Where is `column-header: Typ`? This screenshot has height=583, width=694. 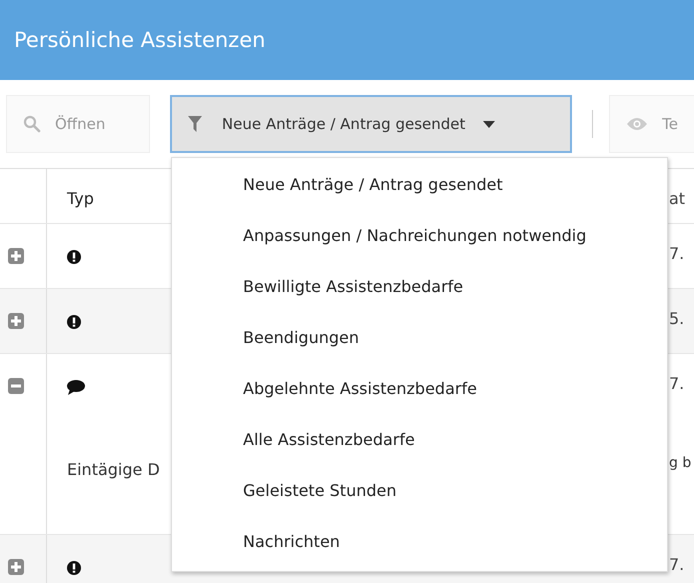
column-header: Typ is located at coordinates (81, 198).